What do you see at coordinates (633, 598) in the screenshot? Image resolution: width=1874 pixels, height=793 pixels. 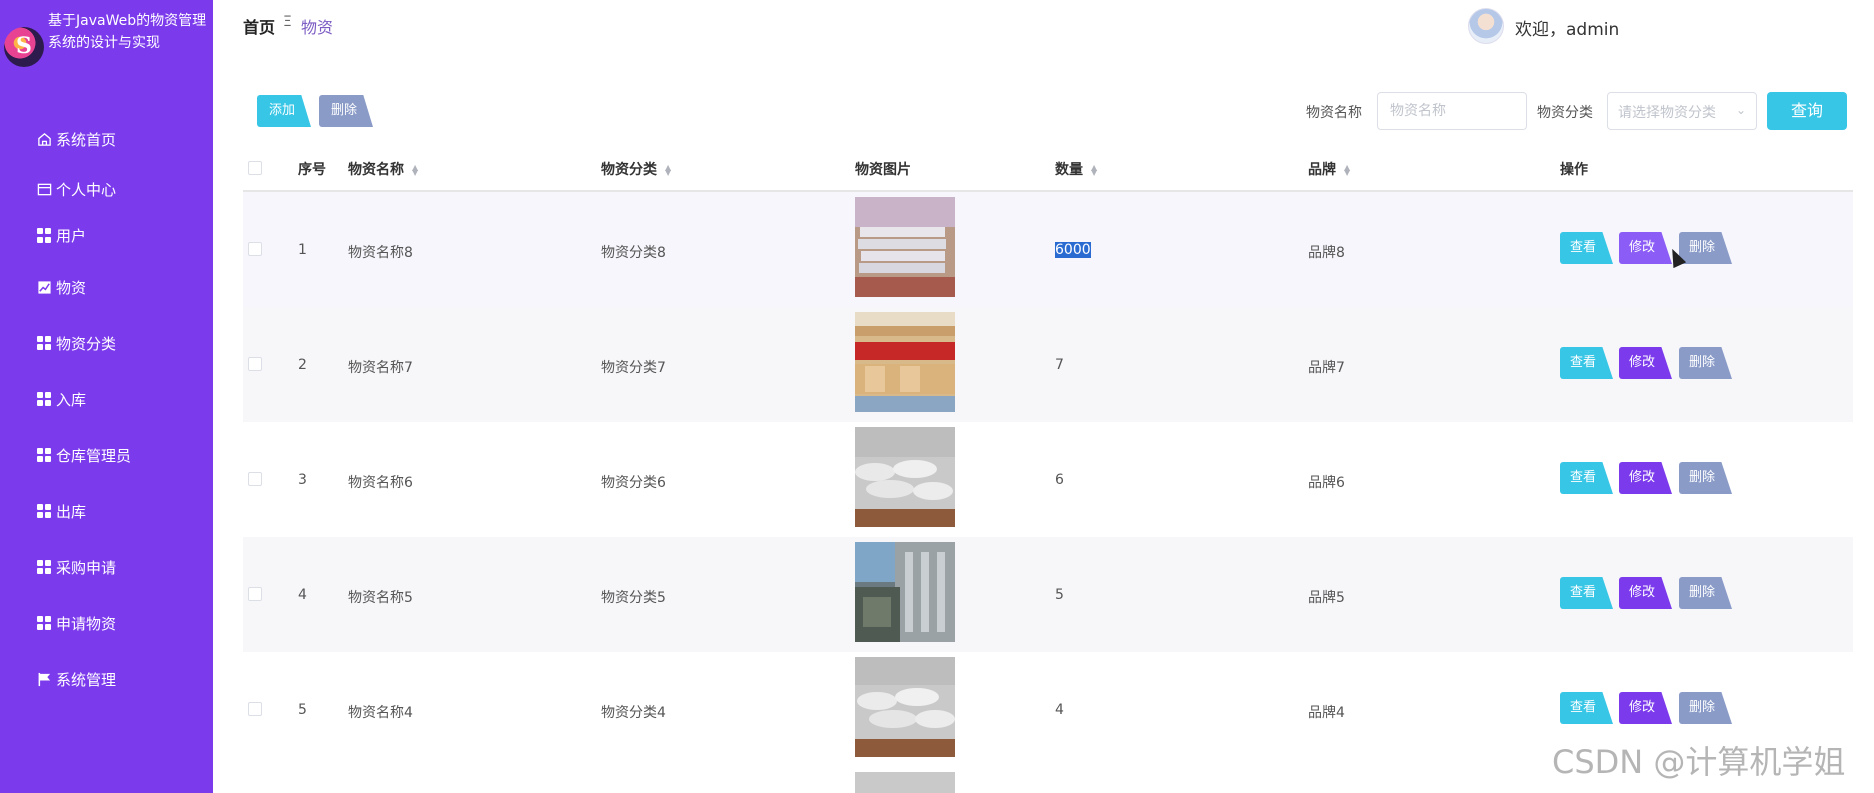 I see `cell-category: 物资分类5` at bounding box center [633, 598].